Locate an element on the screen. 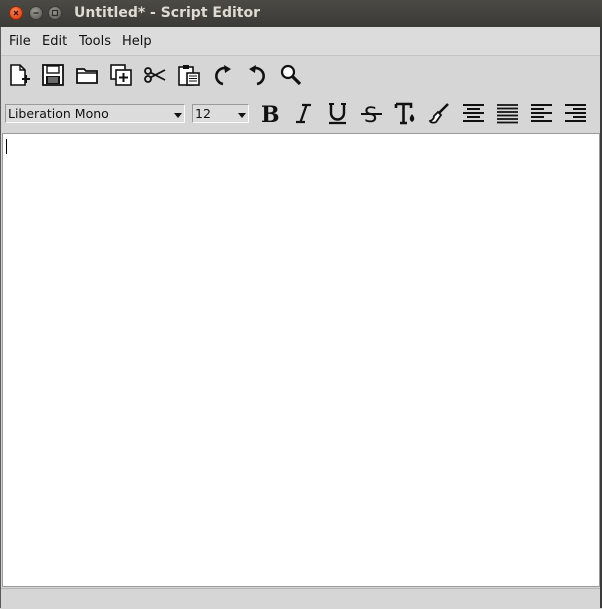 The width and height of the screenshot is (602, 609). find-icon is located at coordinates (291, 75).